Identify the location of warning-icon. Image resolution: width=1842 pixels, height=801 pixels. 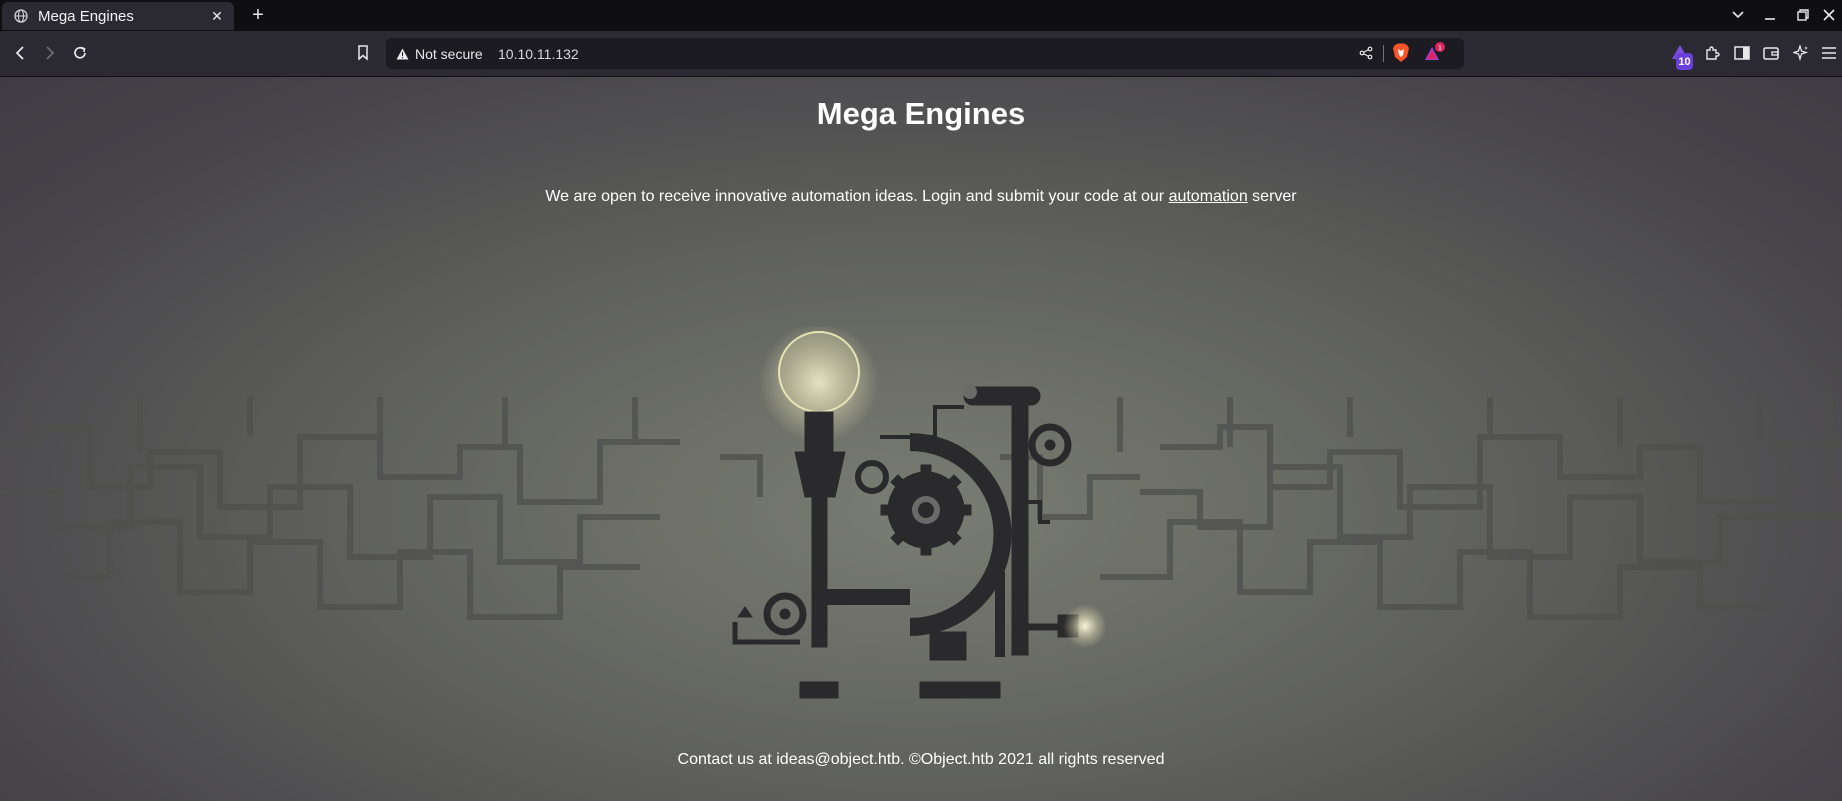
(402, 54).